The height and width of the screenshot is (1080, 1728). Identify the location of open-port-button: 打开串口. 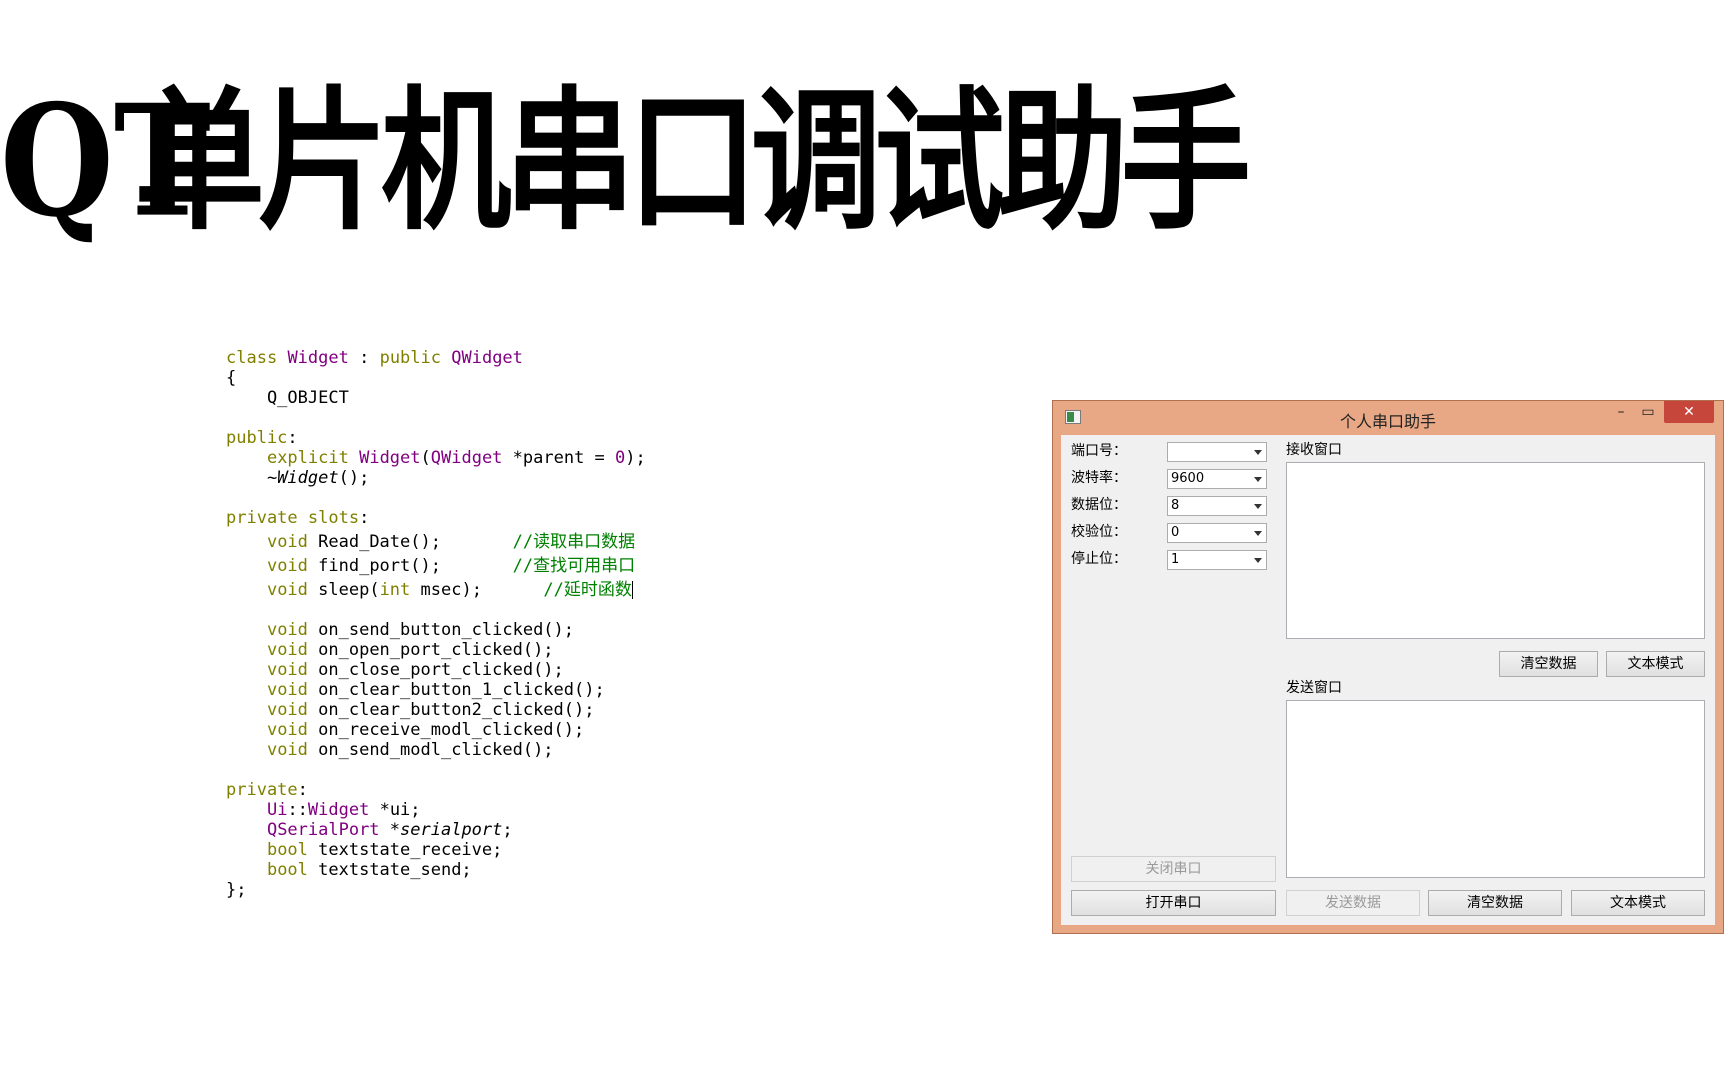
(1173, 903).